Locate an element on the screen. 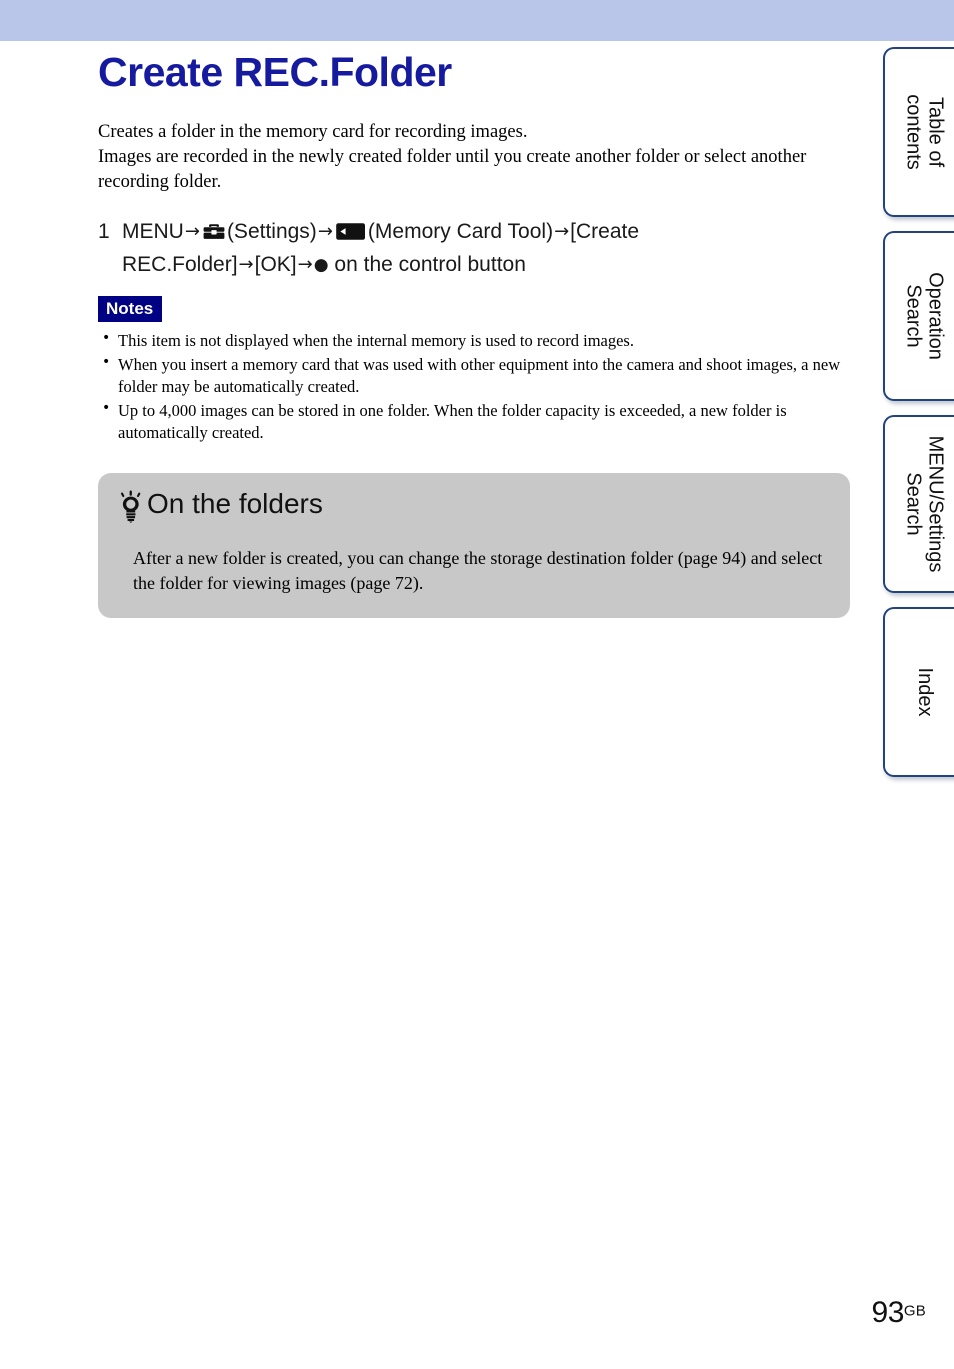 The image size is (954, 1369). arrow-icon-3: → is located at coordinates (562, 232).